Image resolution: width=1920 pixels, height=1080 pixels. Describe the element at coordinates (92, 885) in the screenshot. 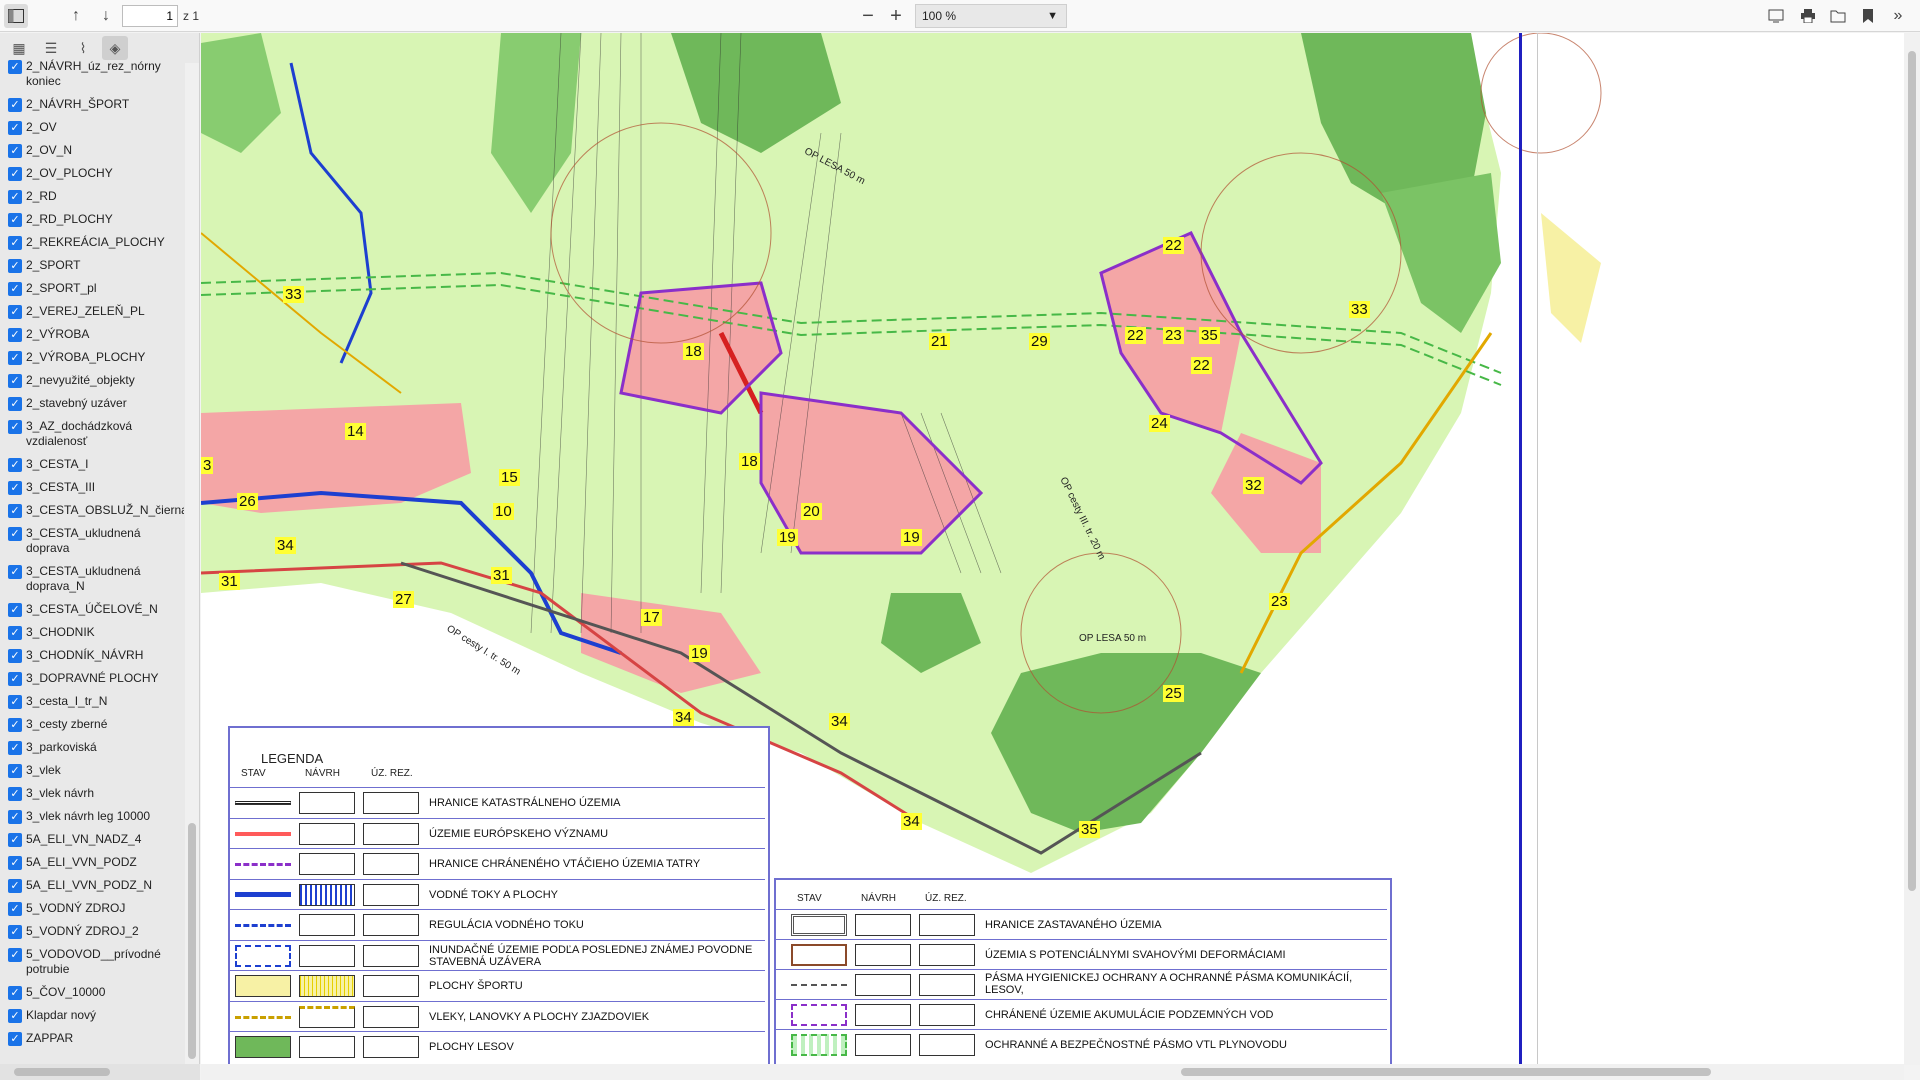

I see `layer-item: ✓ 5A_ELI_VVN_PODZ_N` at that location.